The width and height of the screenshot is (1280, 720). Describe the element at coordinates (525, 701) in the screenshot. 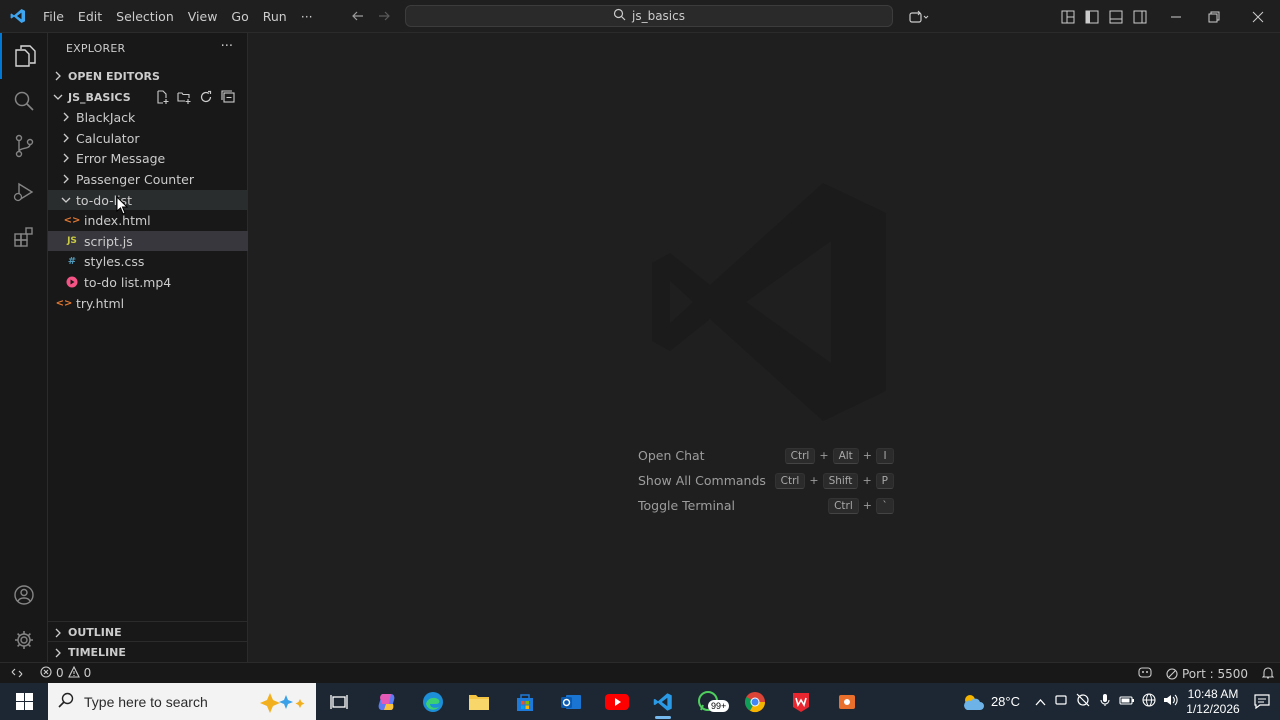

I see `microsoft-store-icon` at that location.